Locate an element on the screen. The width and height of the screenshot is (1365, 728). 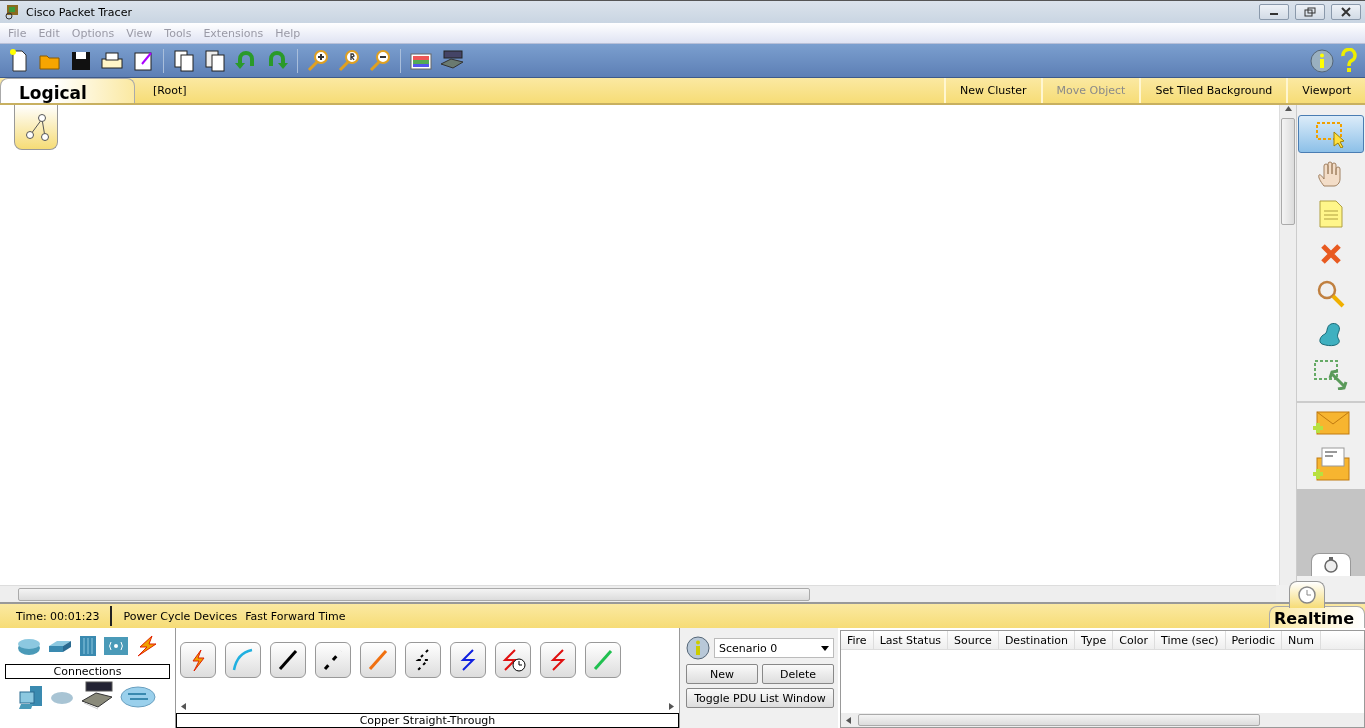
scenario-value: Scenario 0 is located at coordinates (748, 648).